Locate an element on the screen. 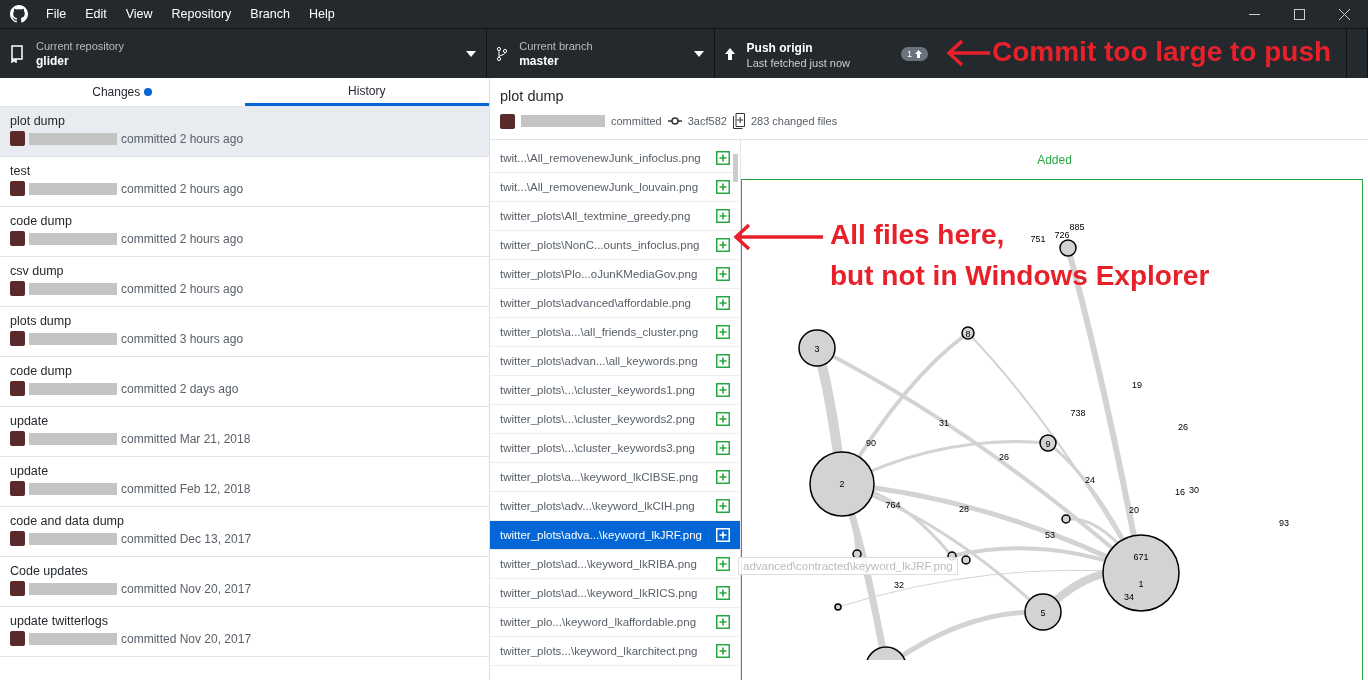 The width and height of the screenshot is (1368, 680). file-item: twitter_plots\...\cluster_keywords3.png is located at coordinates (615, 448).